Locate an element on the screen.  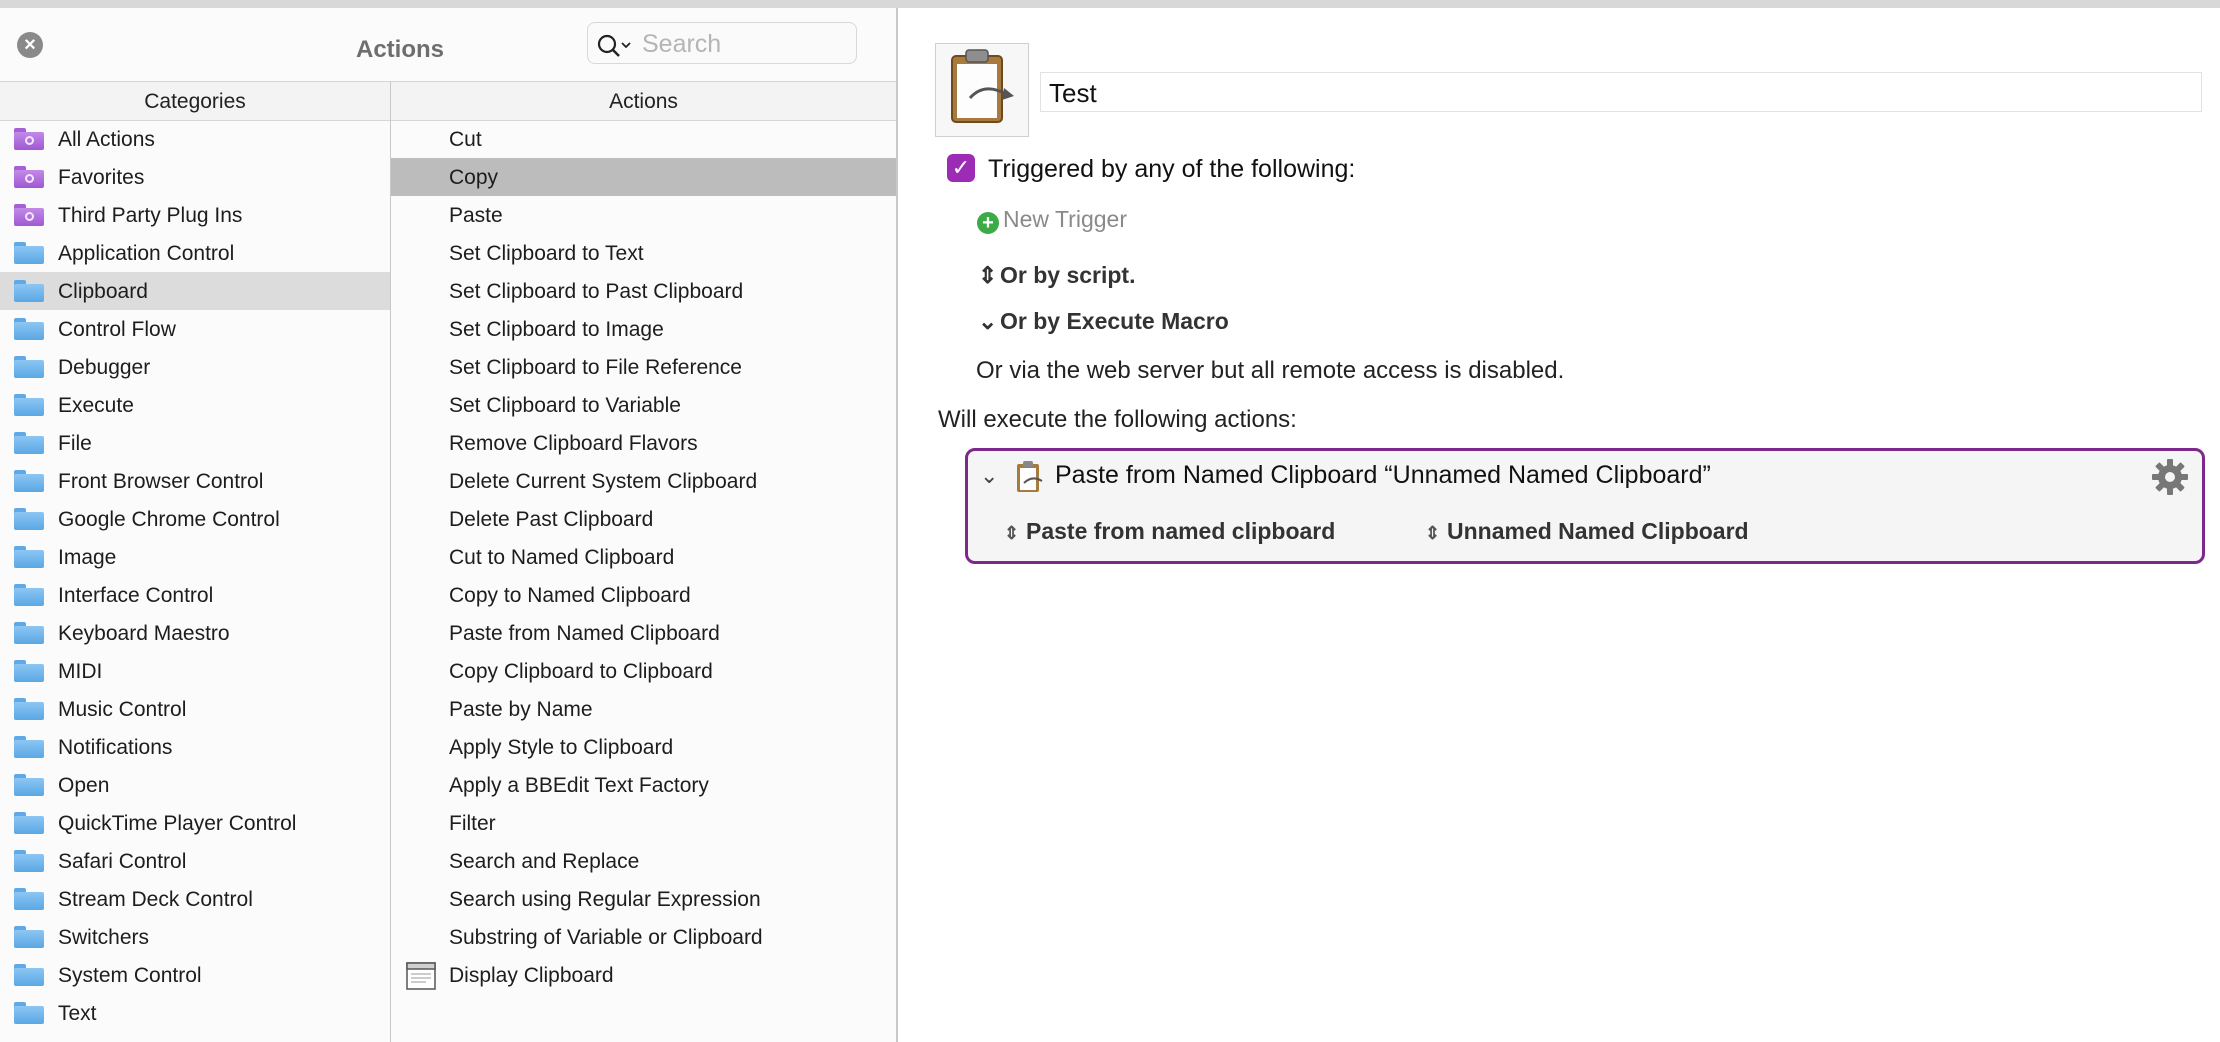
category-item-system-control: System Control is located at coordinates (195, 975).